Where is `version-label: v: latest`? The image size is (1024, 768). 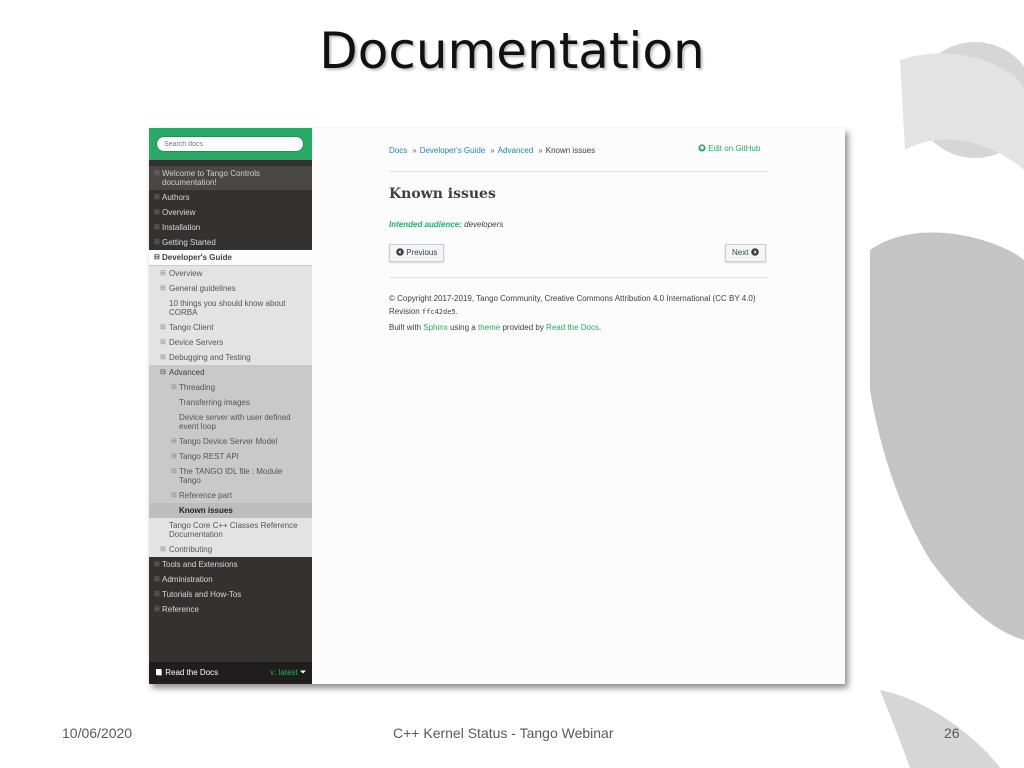 version-label: v: latest is located at coordinates (284, 672).